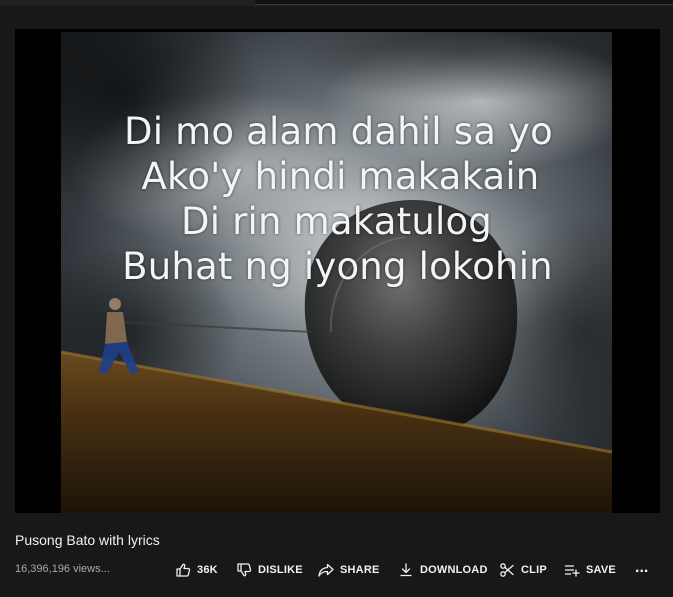  Describe the element at coordinates (280, 570) in the screenshot. I see `dislike-label: DISLIKE` at that location.